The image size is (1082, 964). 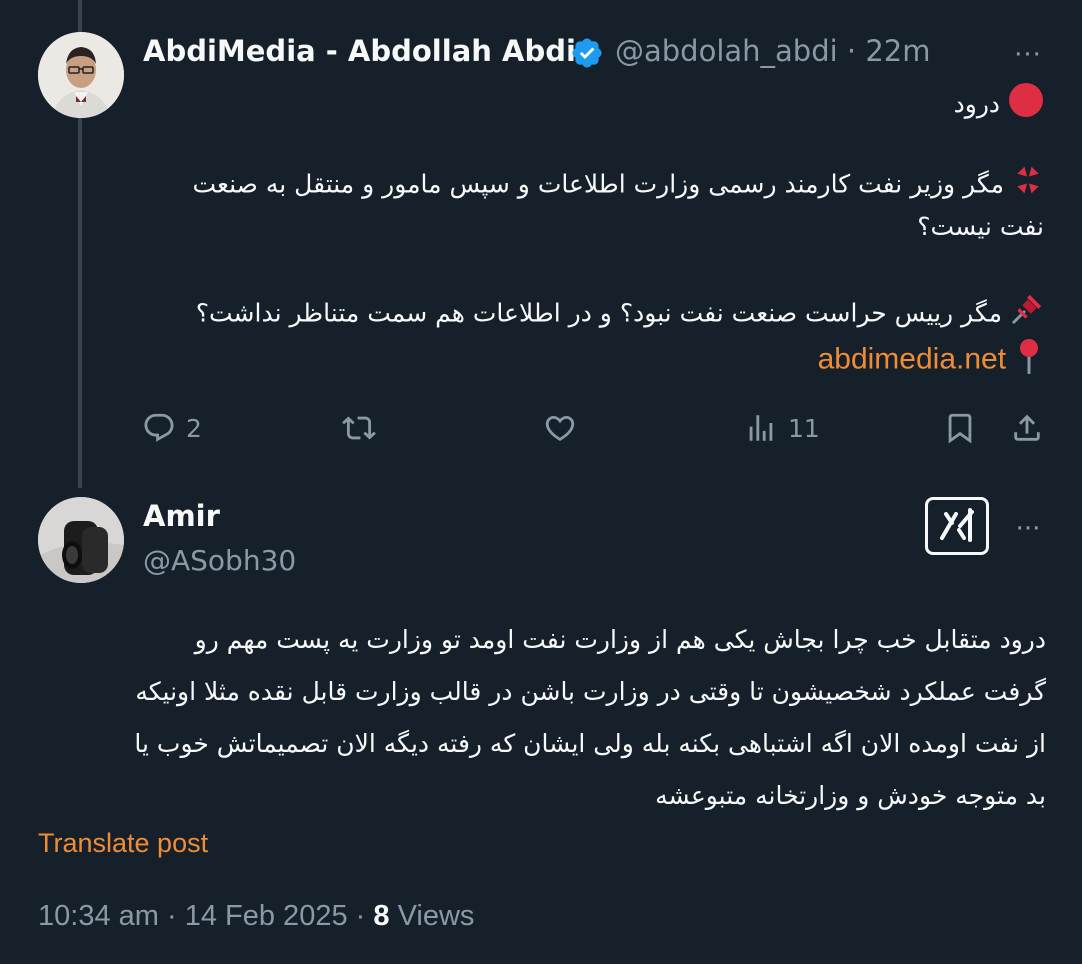 I want to click on anger-symbol-icon, so click(x=1028, y=185).